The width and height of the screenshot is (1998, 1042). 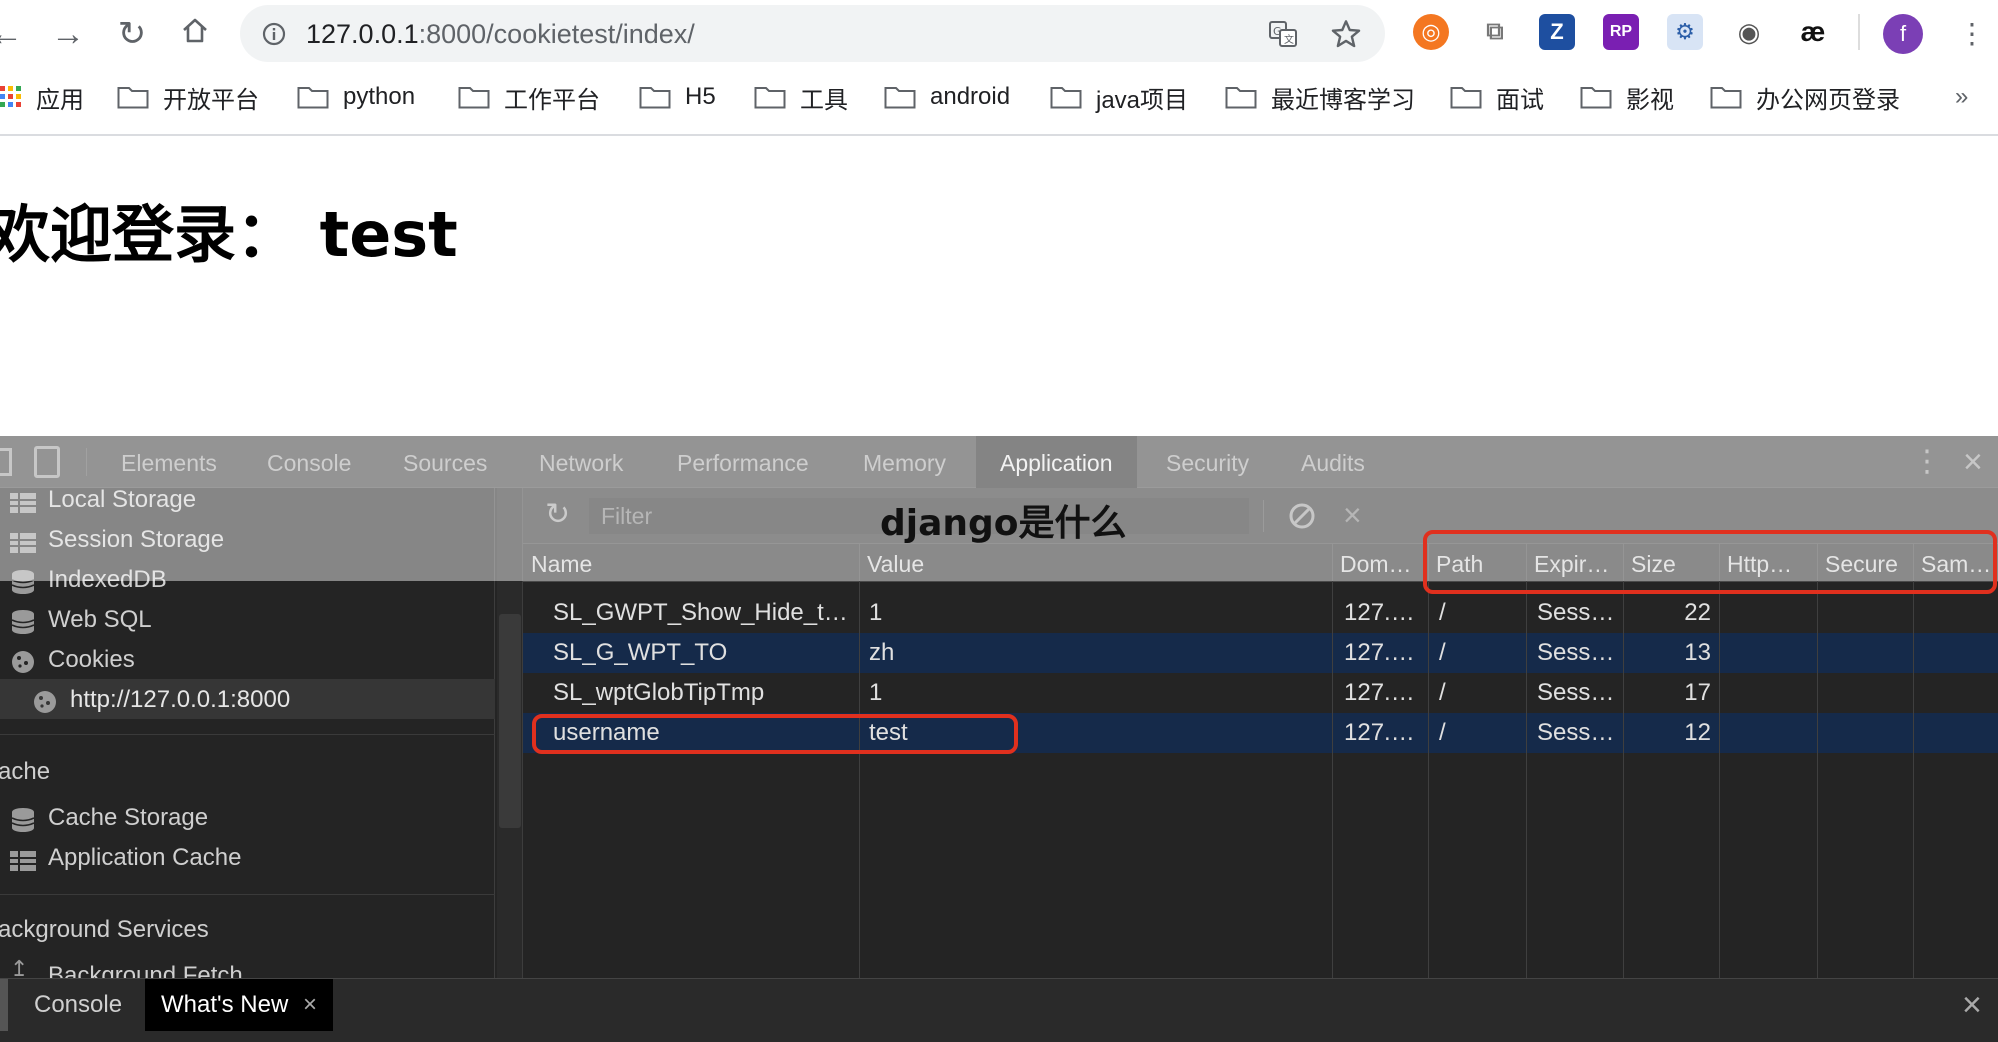 I want to click on browser-menu-icon: ⋮, so click(x=1972, y=34).